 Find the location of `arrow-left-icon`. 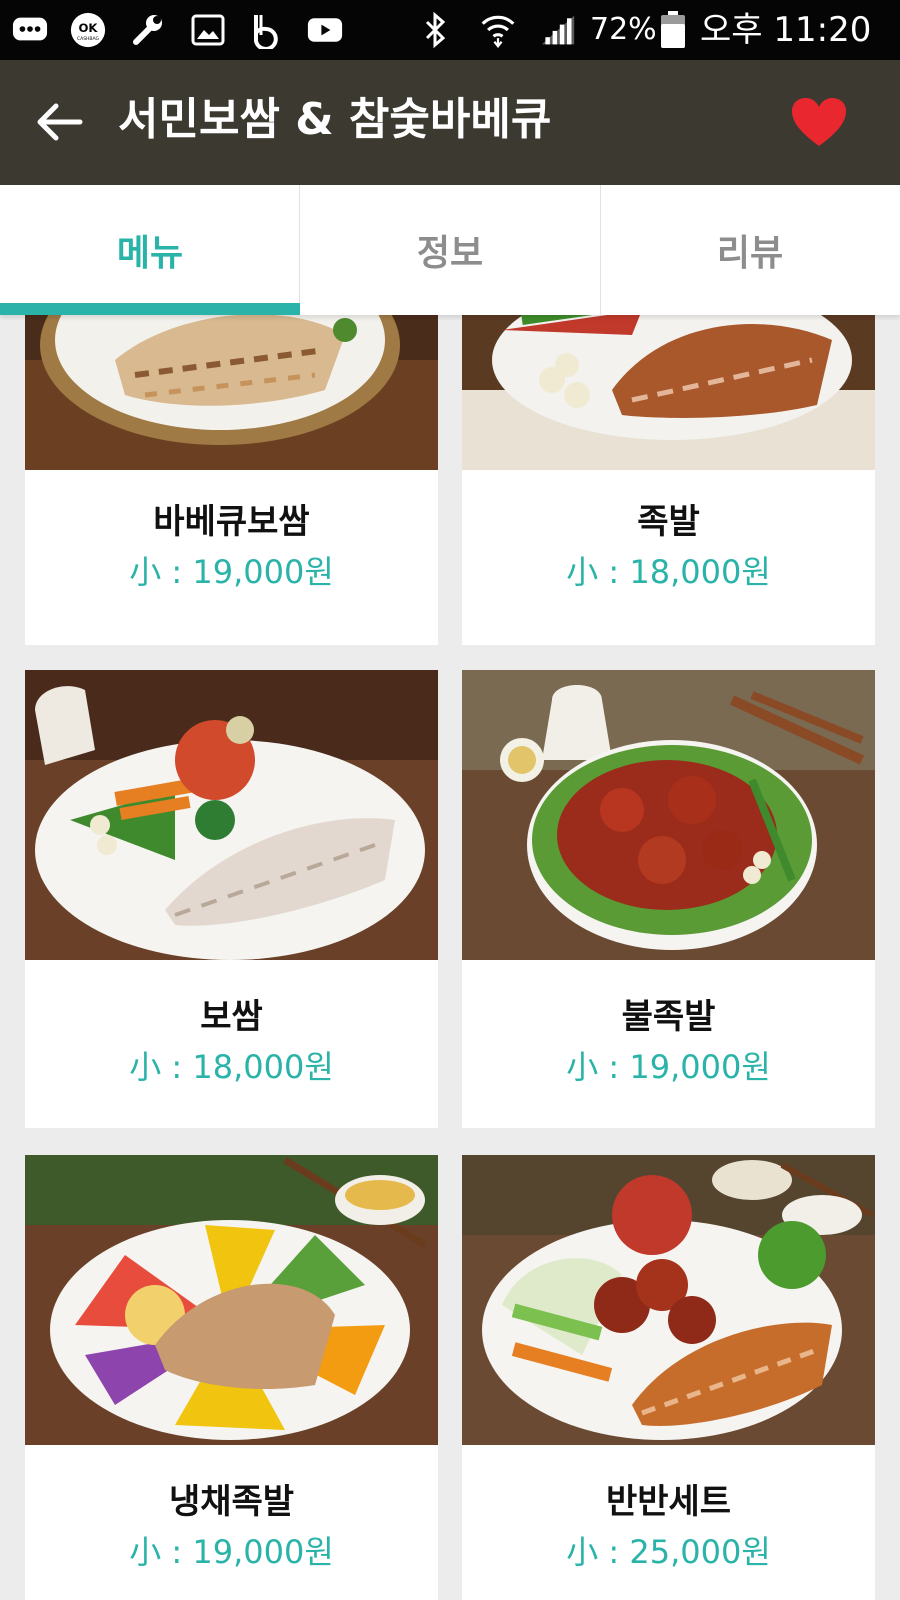

arrow-left-icon is located at coordinates (60, 122).